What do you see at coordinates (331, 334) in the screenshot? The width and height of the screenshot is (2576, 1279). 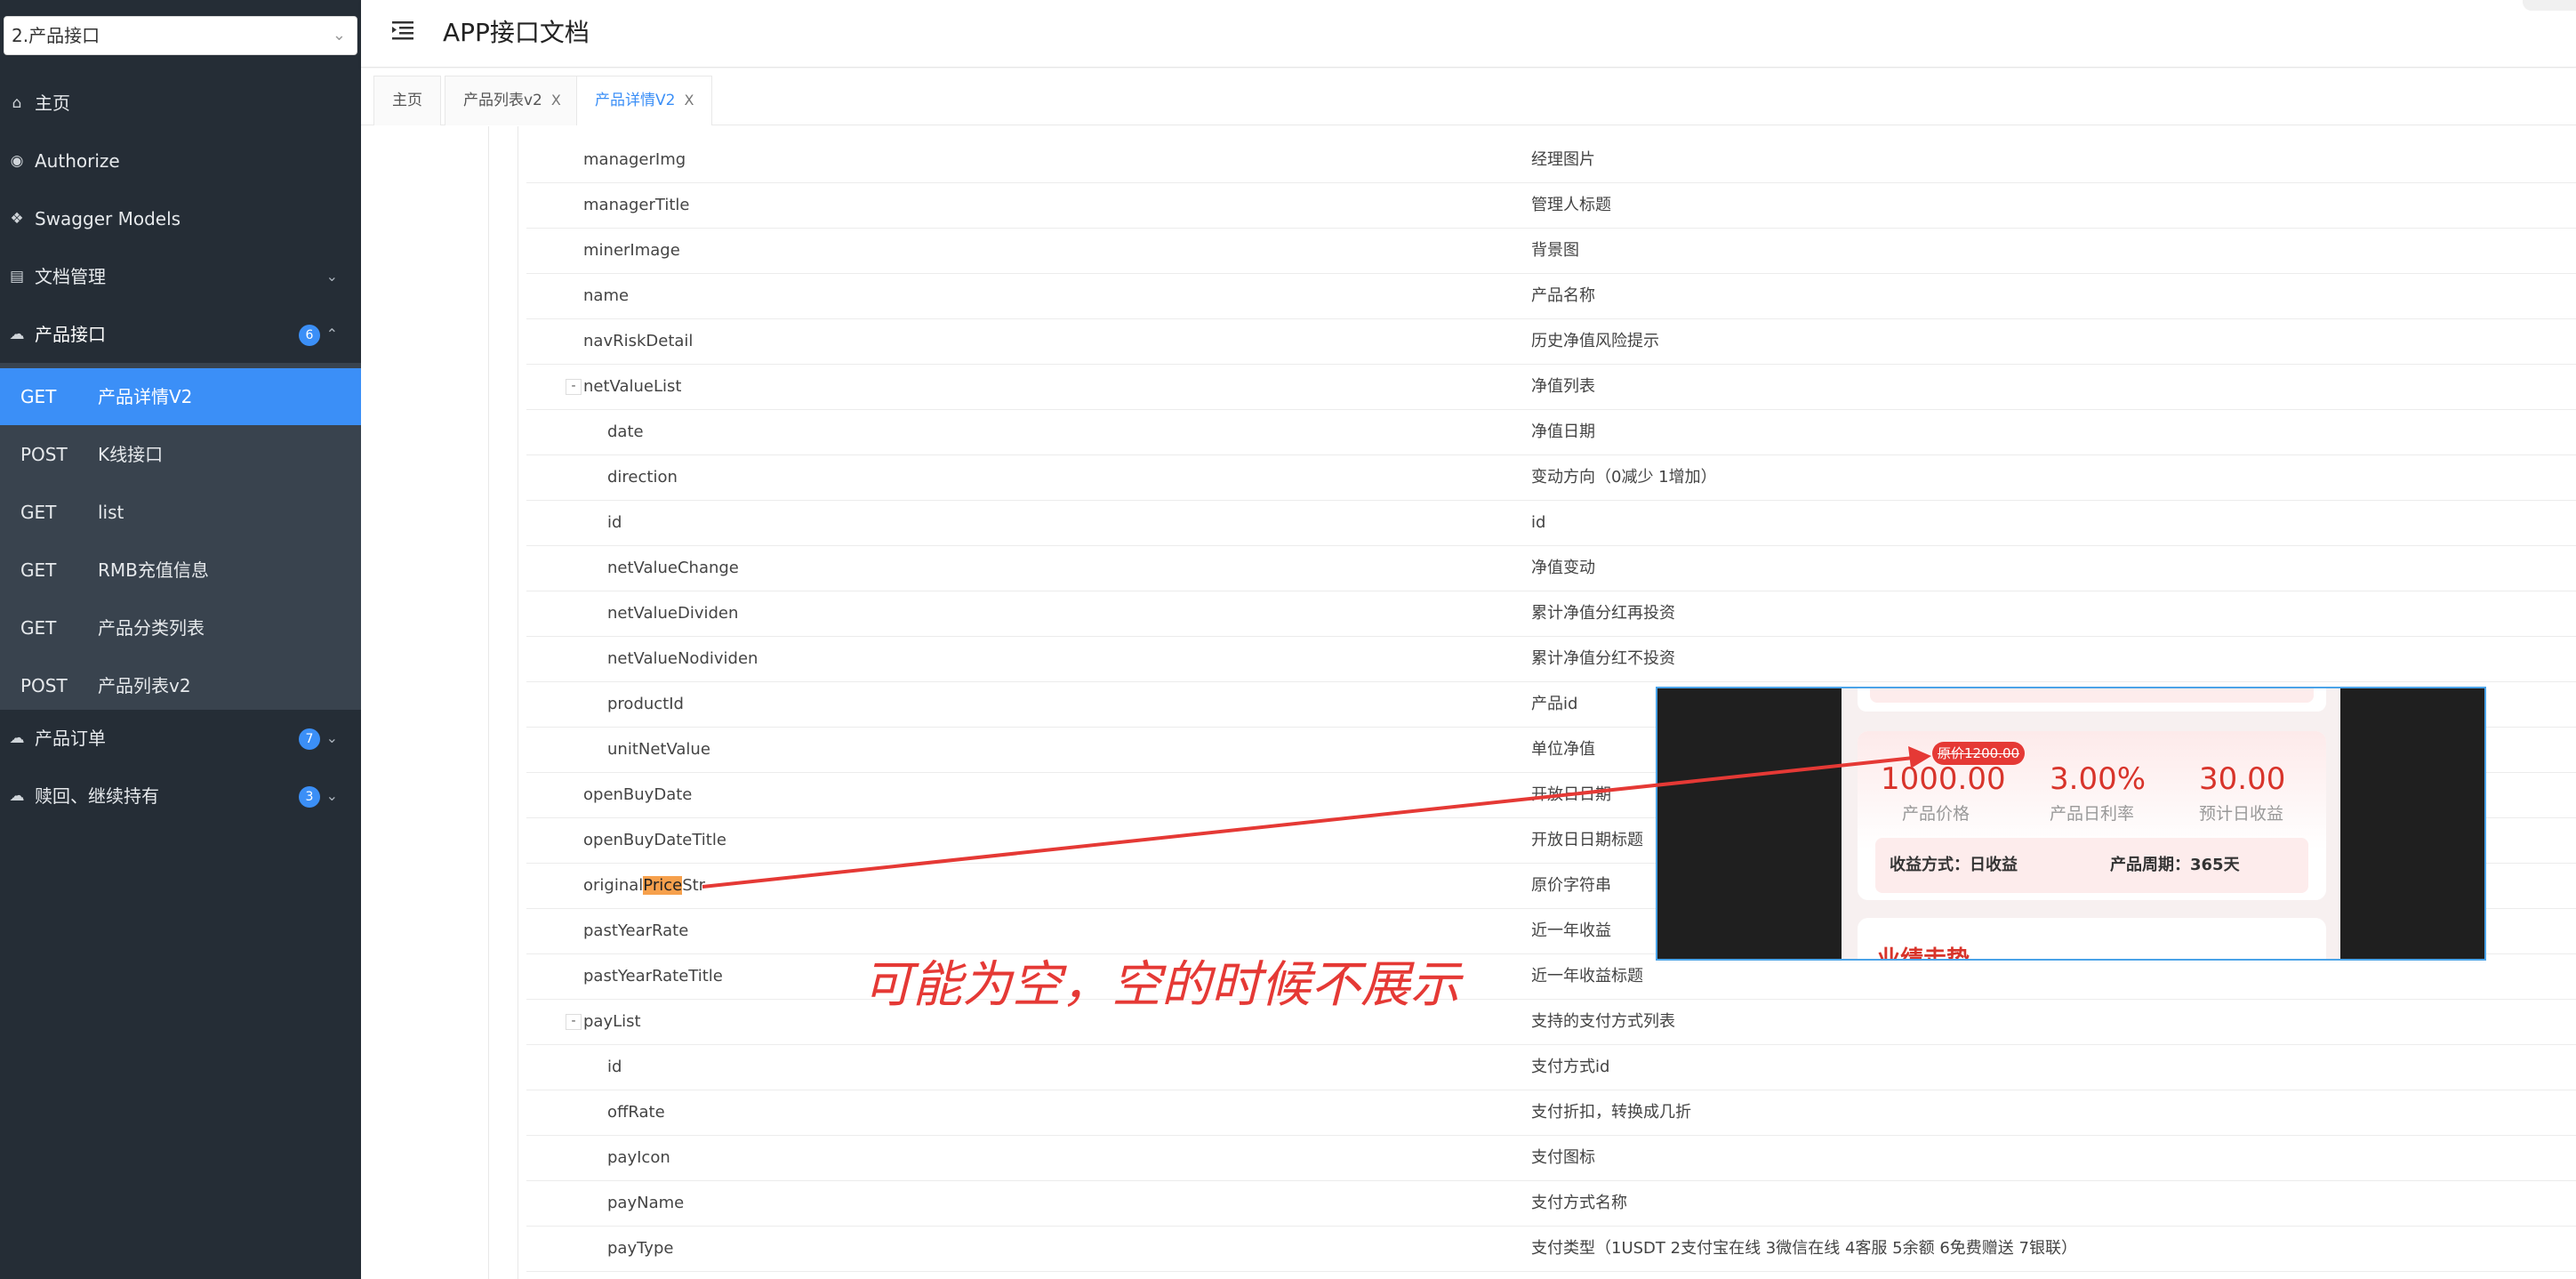 I see `chevron-up-icon: ⌃` at bounding box center [331, 334].